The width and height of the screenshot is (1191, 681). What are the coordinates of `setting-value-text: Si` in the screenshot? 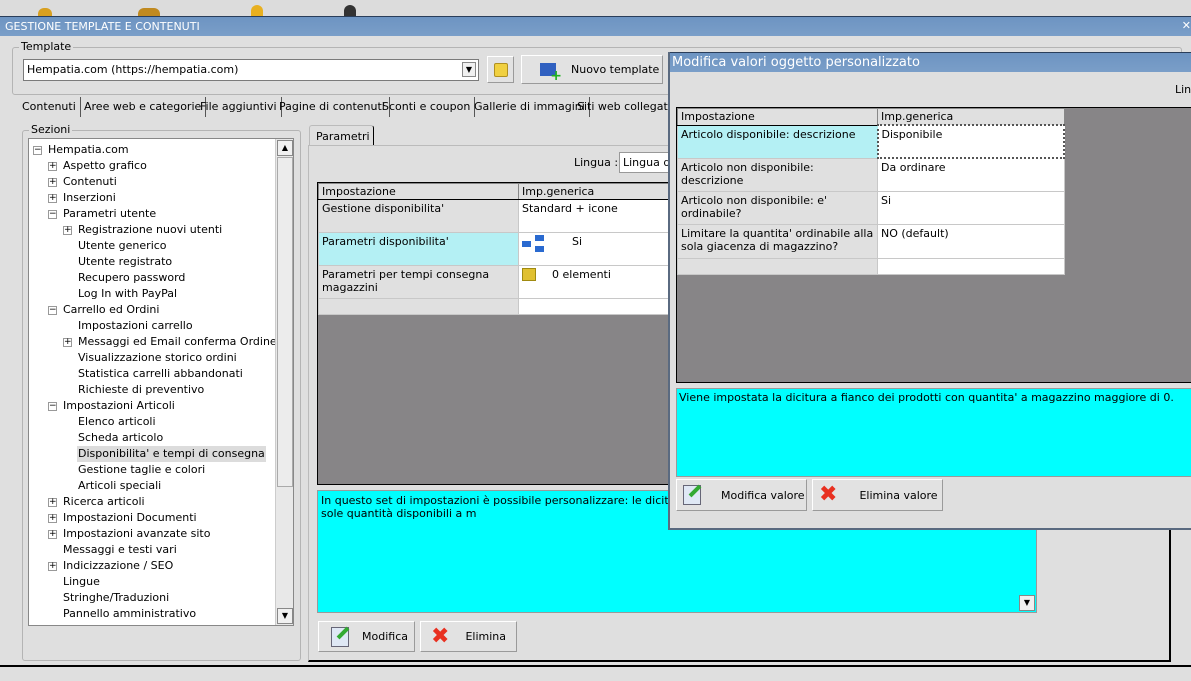 It's located at (577, 241).